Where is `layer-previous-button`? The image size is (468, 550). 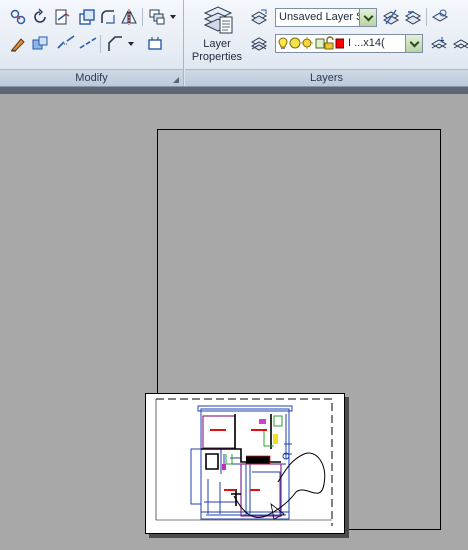 layer-previous-button is located at coordinates (413, 17).